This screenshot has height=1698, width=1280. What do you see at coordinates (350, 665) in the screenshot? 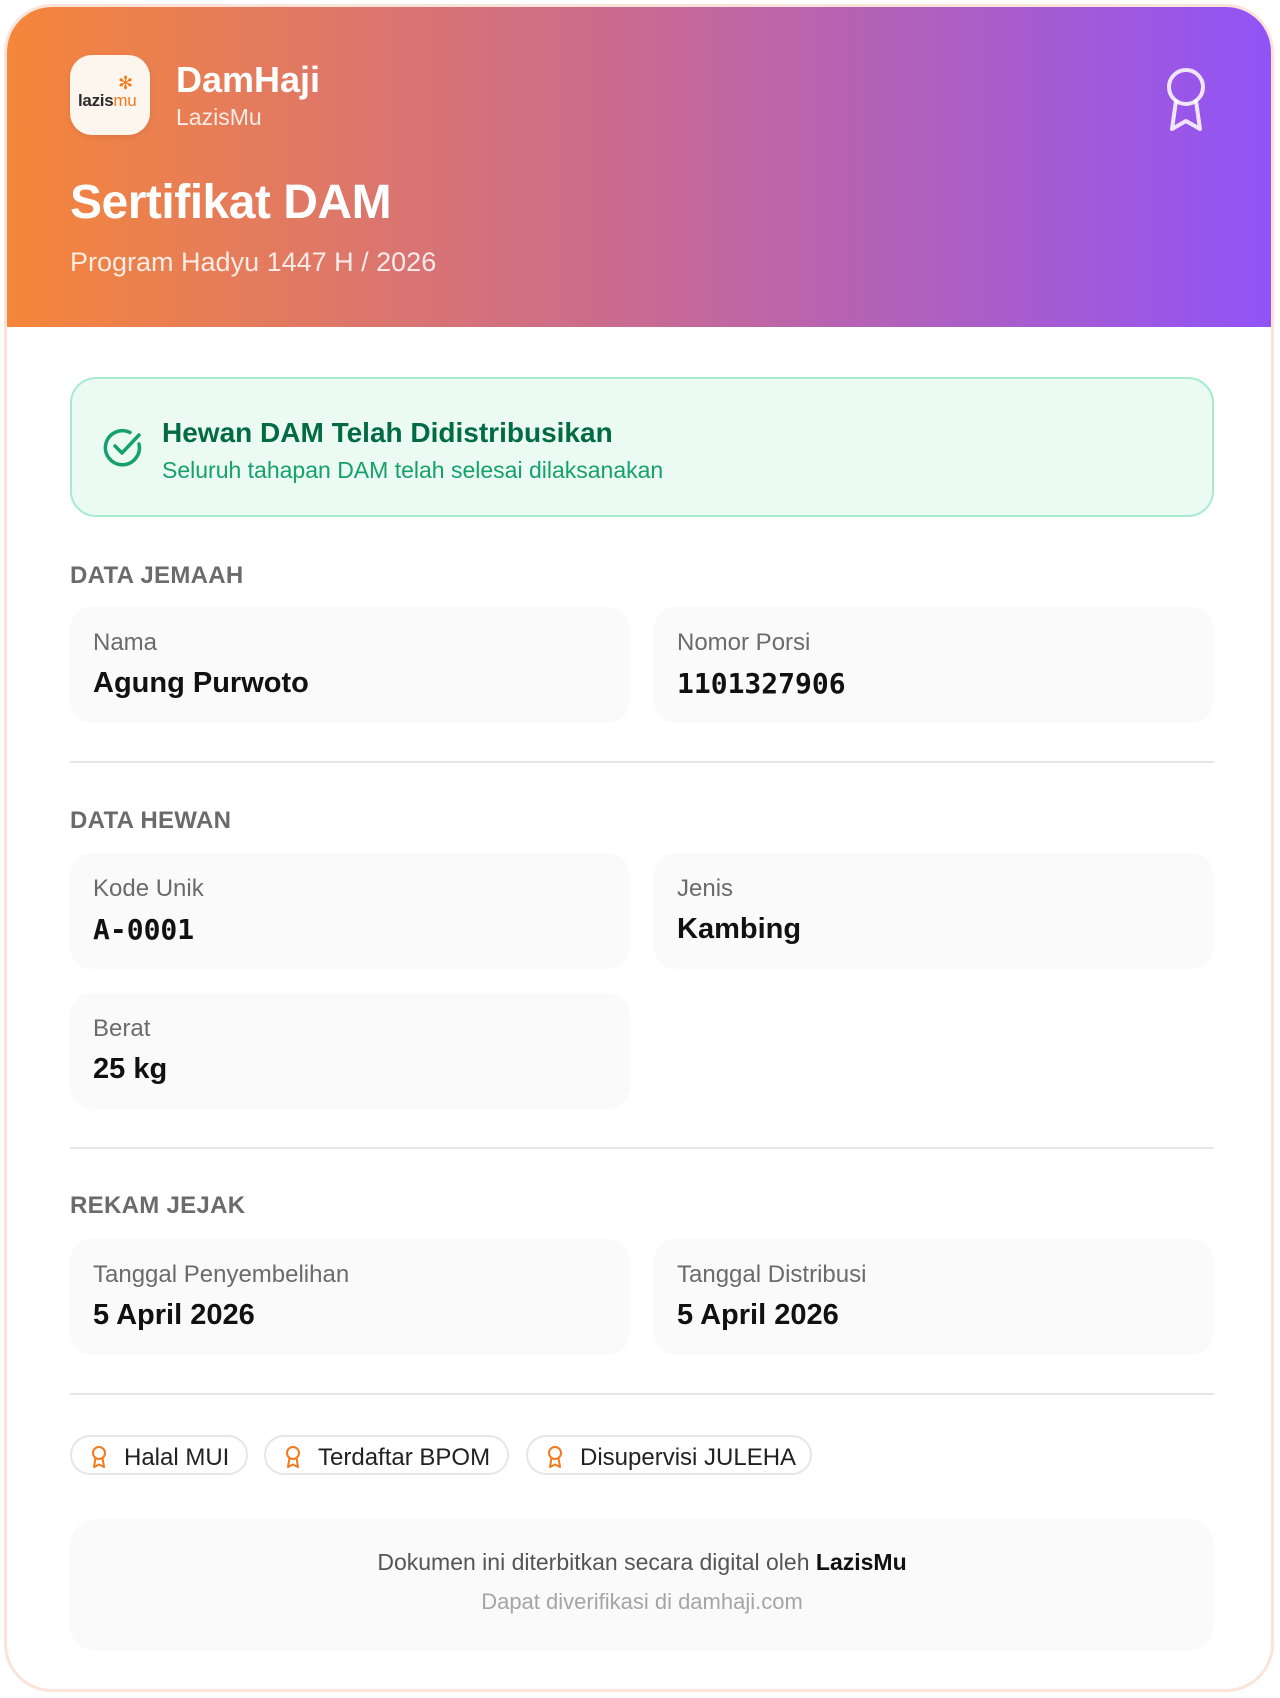
I see `field-nama: Nama Agung Purwoto` at bounding box center [350, 665].